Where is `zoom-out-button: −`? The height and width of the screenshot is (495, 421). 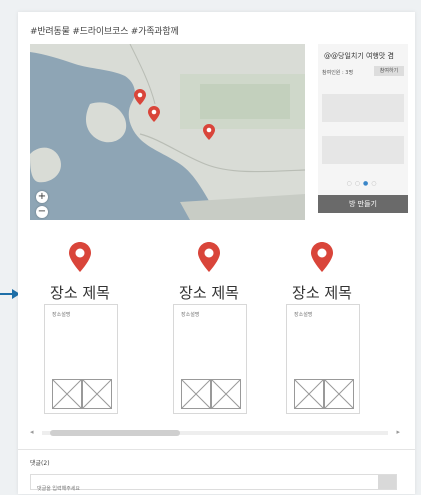
zoom-out-button: − is located at coordinates (42, 212).